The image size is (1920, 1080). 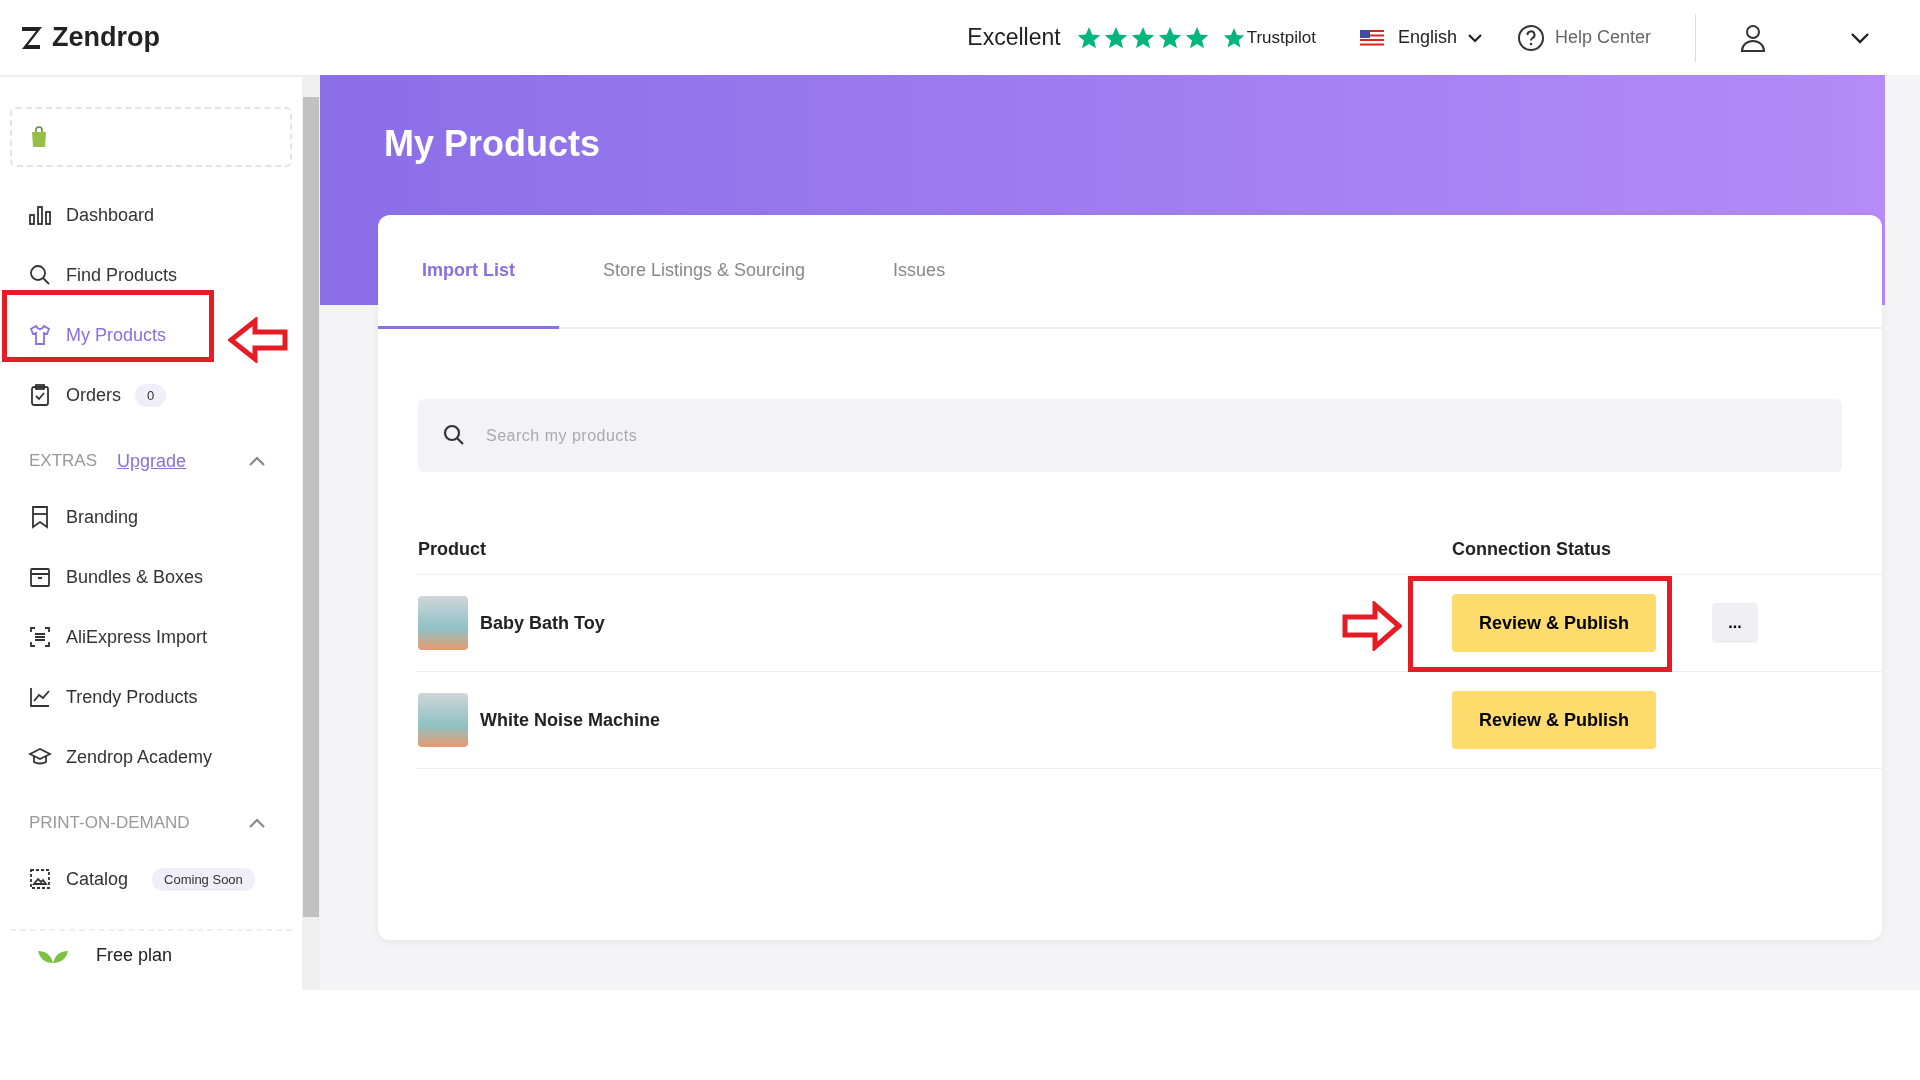 What do you see at coordinates (116, 757) in the screenshot?
I see `sidebar-item: Zendrop Academy` at bounding box center [116, 757].